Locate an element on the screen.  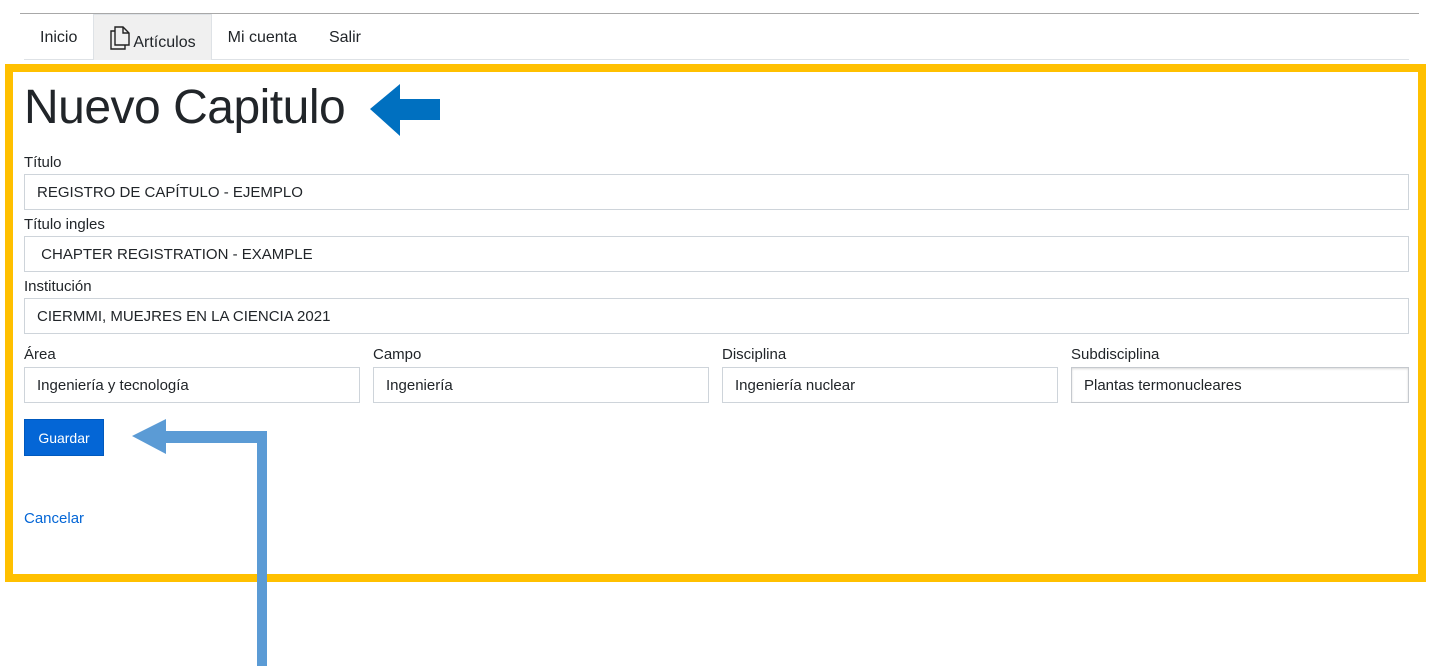
titulo-ingles-input is located at coordinates (716, 254).